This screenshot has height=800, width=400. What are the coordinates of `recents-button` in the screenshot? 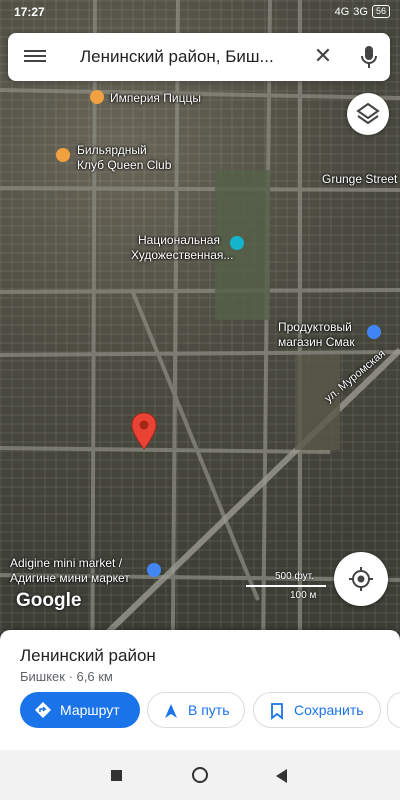 It's located at (116, 775).